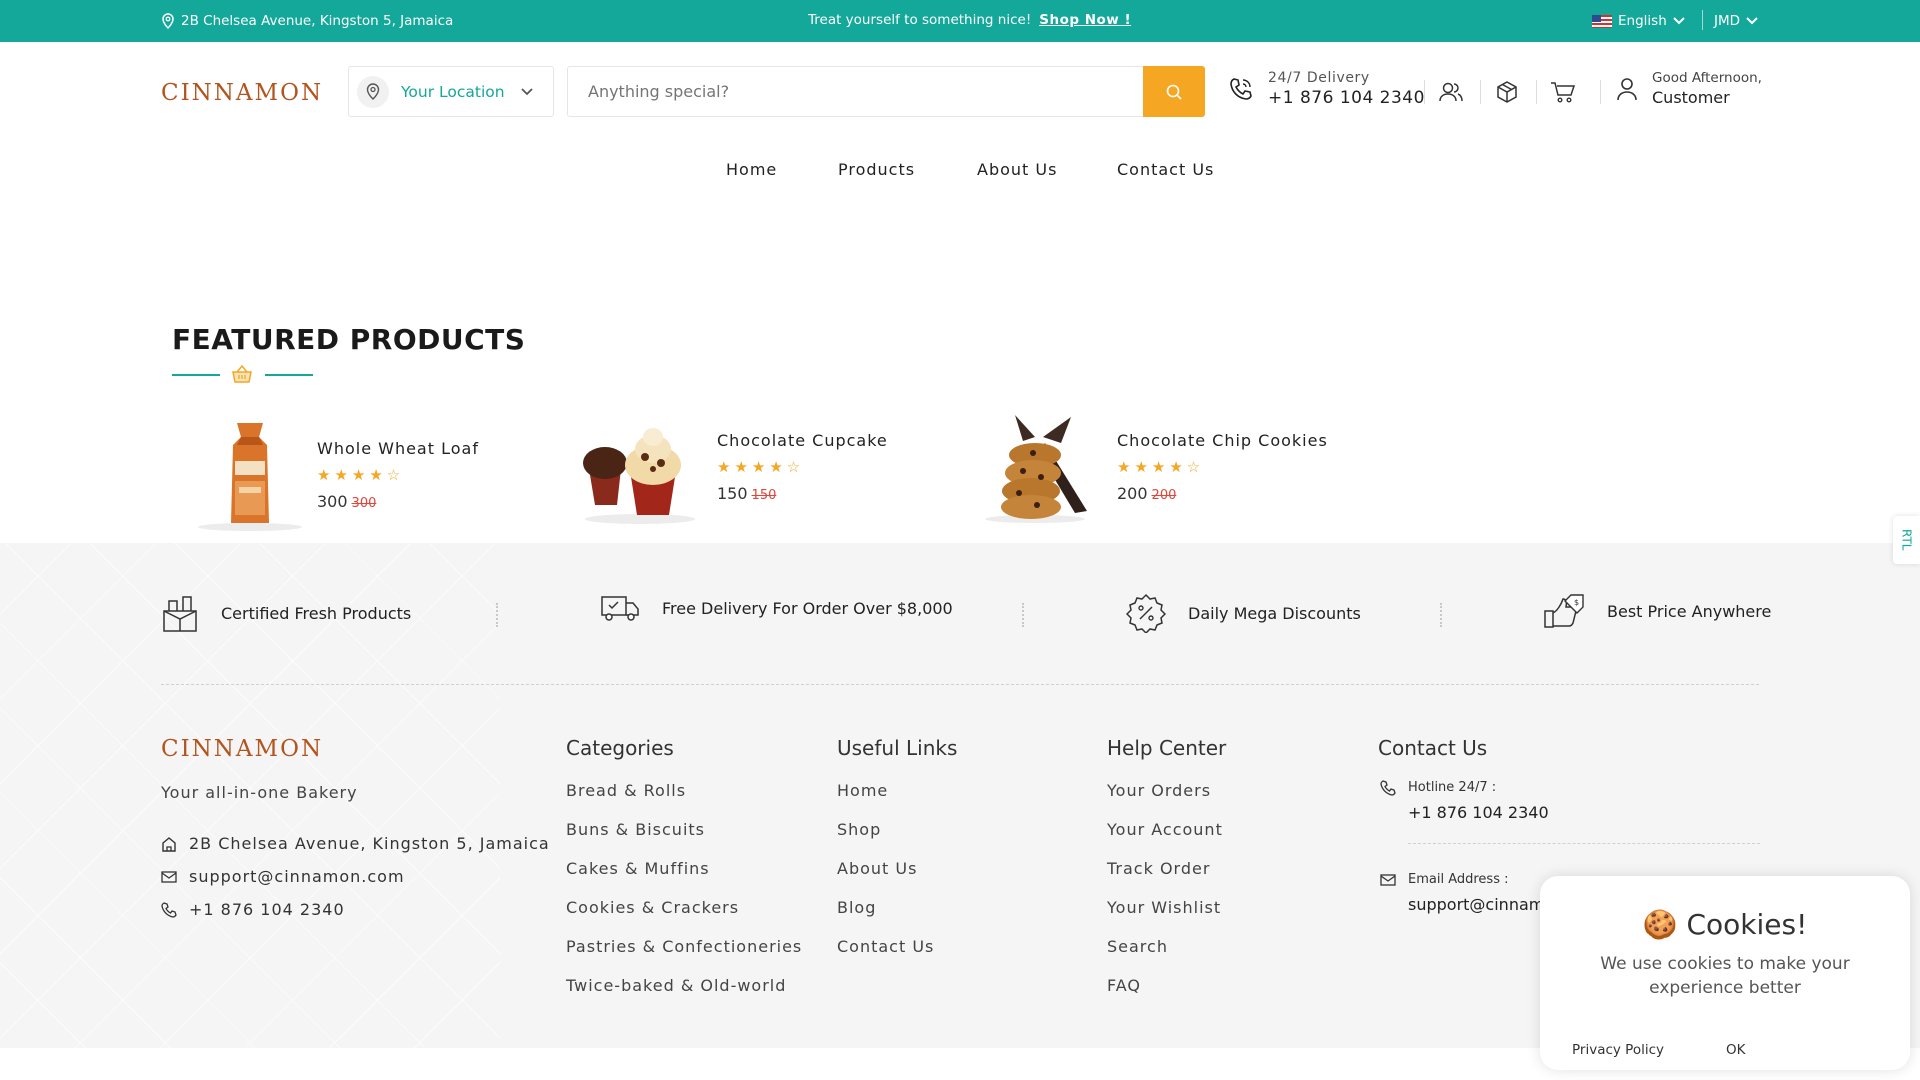  I want to click on help-center-title: Help Center, so click(1167, 748).